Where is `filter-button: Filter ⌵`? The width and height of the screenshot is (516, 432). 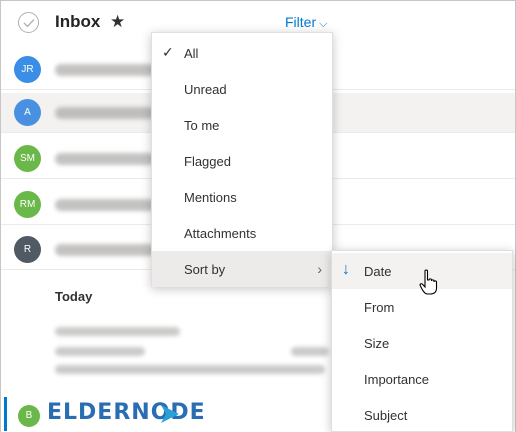
filter-button: Filter ⌵ is located at coordinates (306, 22).